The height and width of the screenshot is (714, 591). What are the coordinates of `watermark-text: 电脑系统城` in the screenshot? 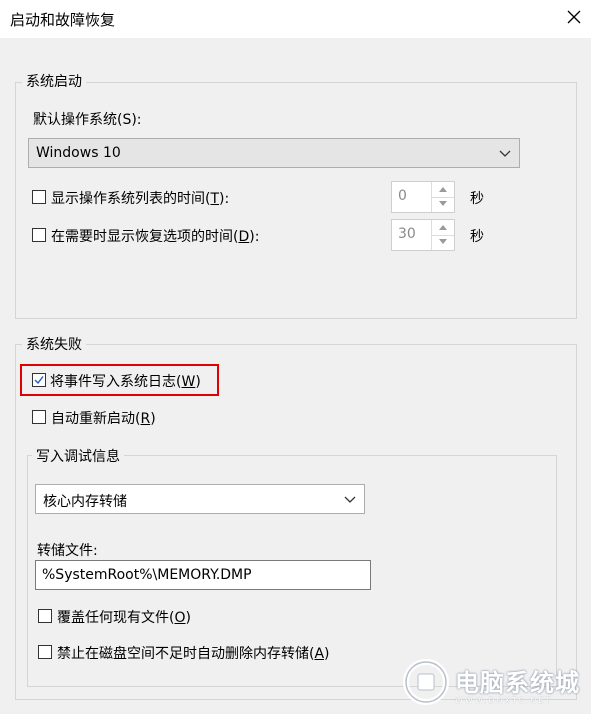 It's located at (517, 683).